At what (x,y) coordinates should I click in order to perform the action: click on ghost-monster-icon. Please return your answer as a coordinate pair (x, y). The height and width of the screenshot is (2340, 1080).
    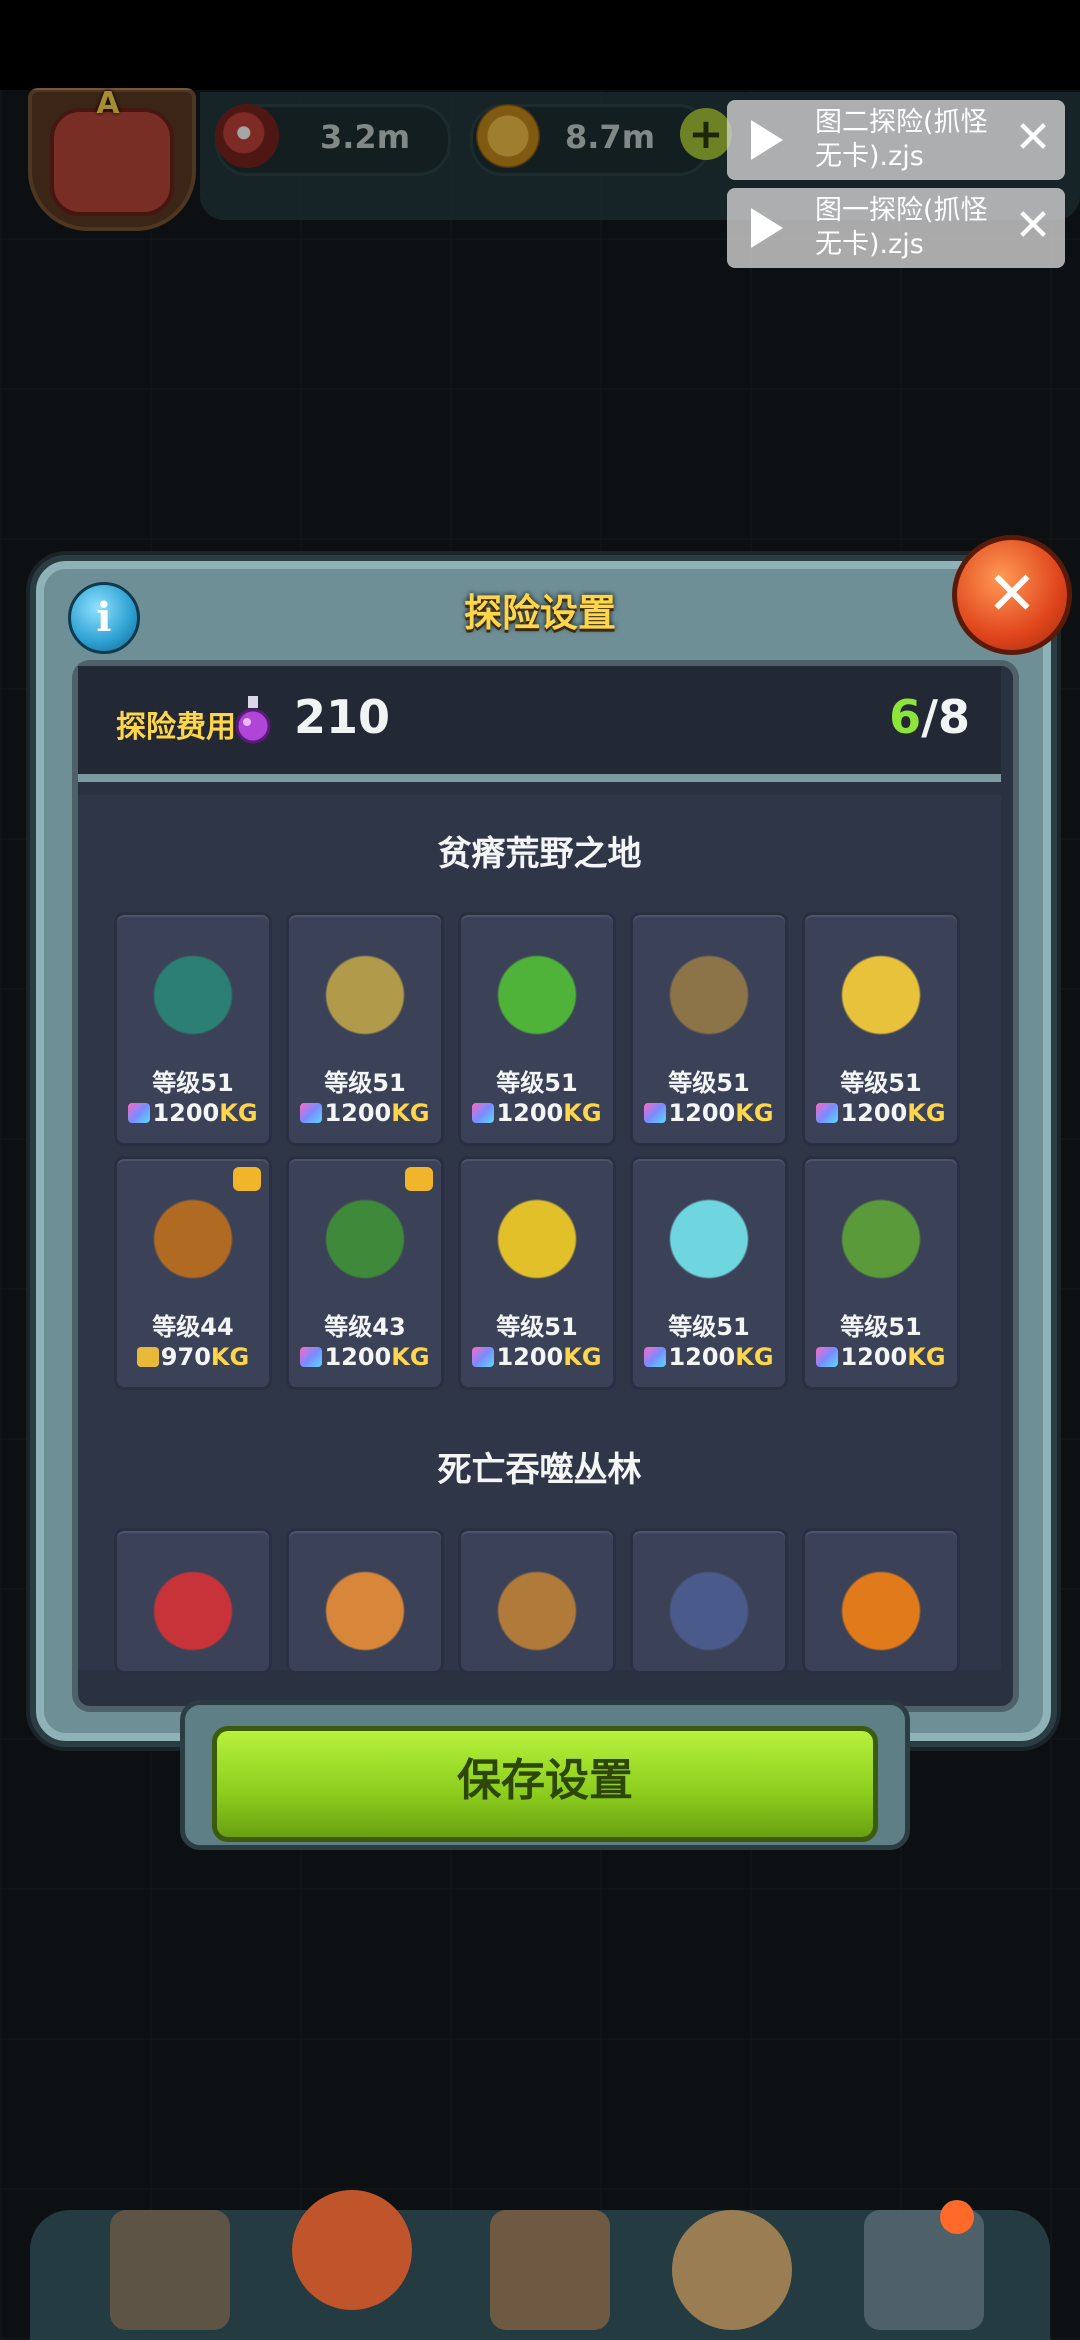
    Looking at the image, I should click on (709, 1233).